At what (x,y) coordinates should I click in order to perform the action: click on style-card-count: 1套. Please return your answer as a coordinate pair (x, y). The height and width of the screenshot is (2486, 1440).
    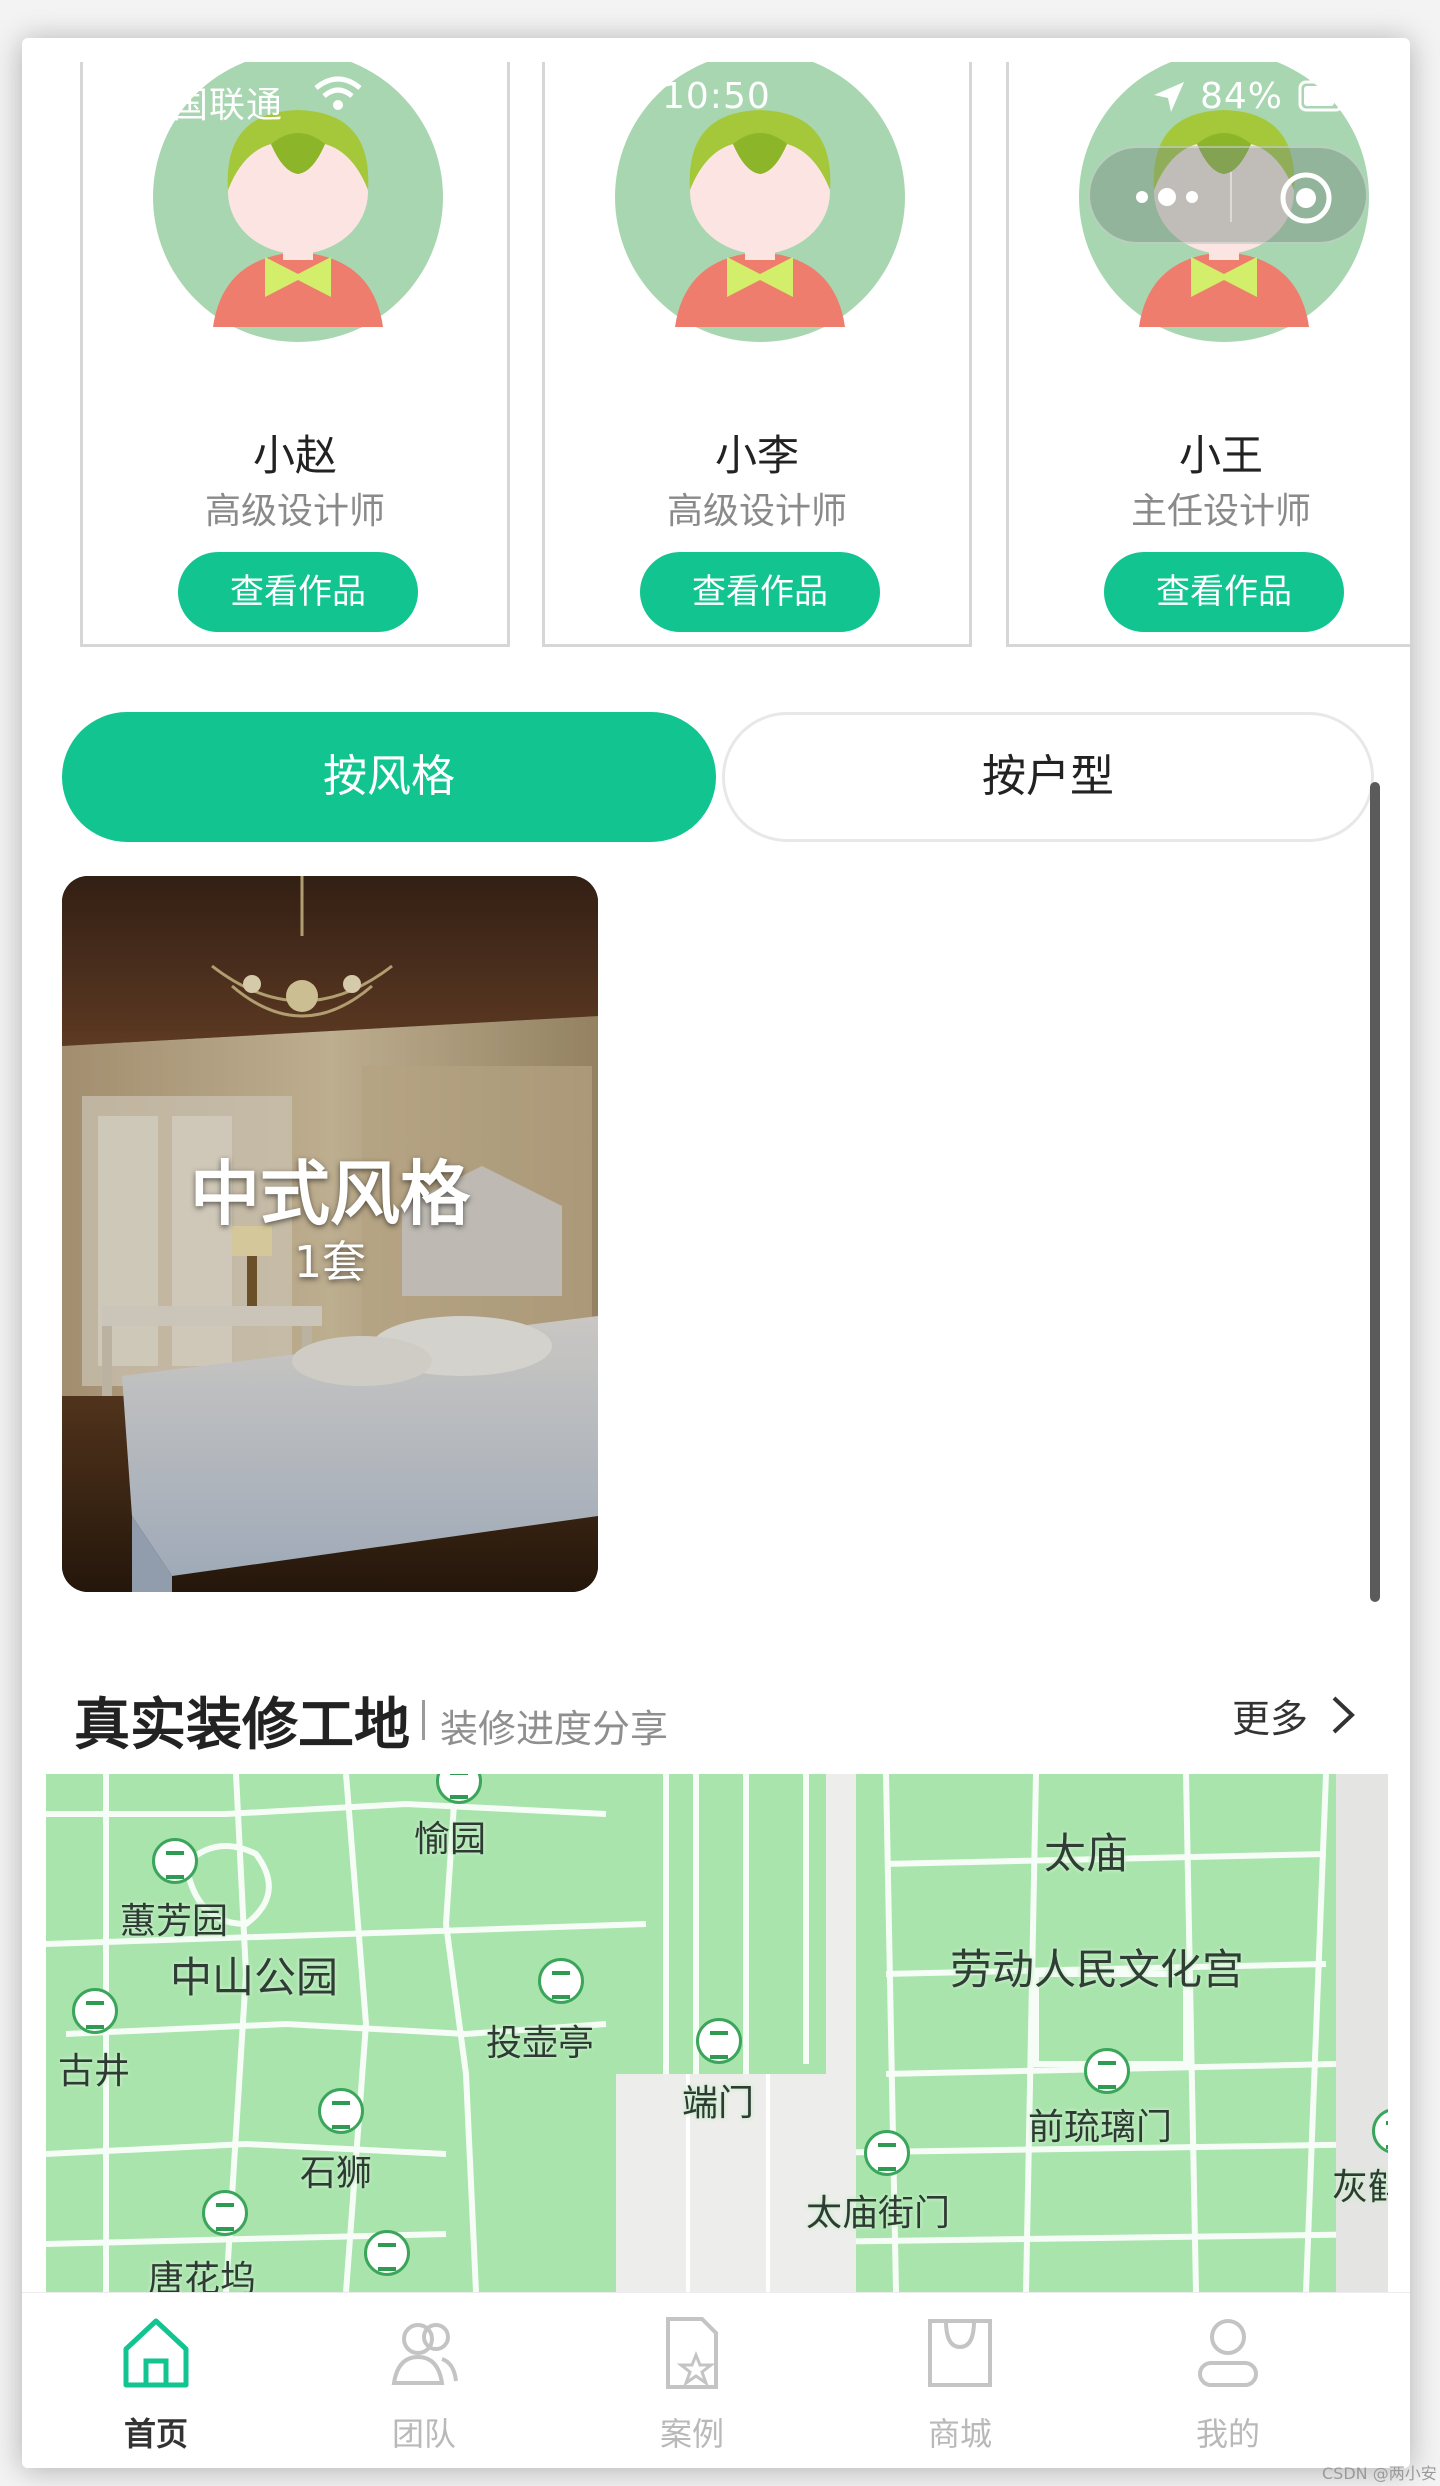
    Looking at the image, I should click on (330, 1262).